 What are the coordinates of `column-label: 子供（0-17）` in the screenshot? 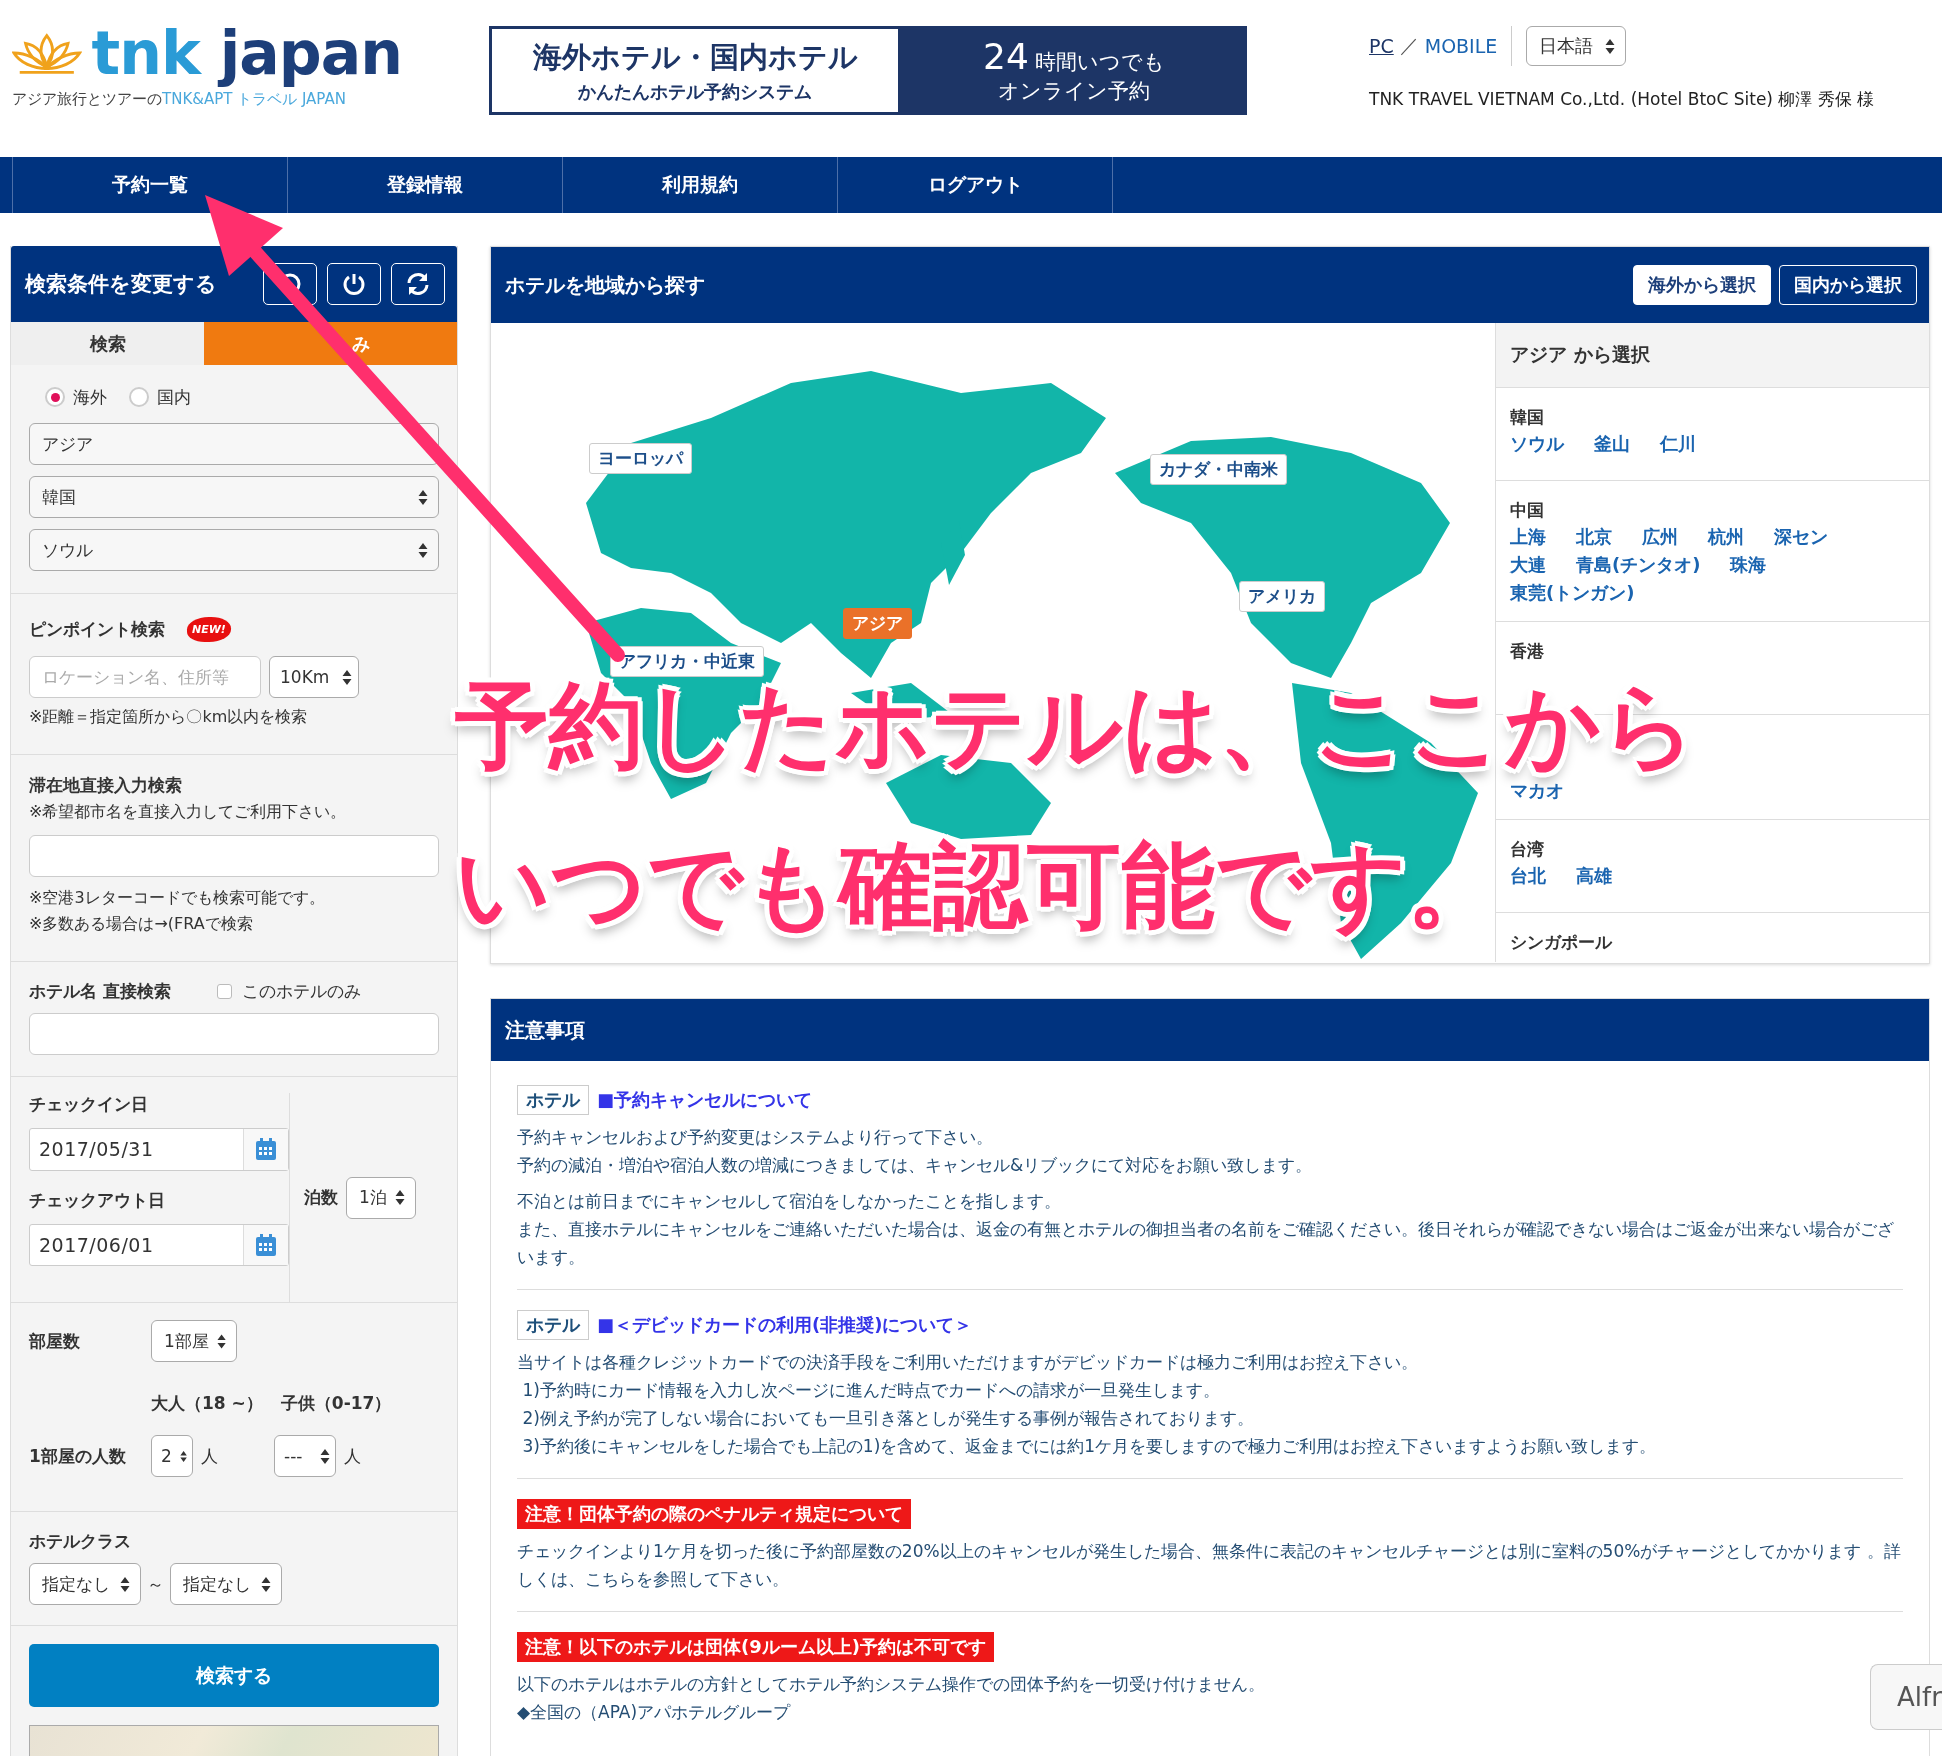 It's located at (336, 1403).